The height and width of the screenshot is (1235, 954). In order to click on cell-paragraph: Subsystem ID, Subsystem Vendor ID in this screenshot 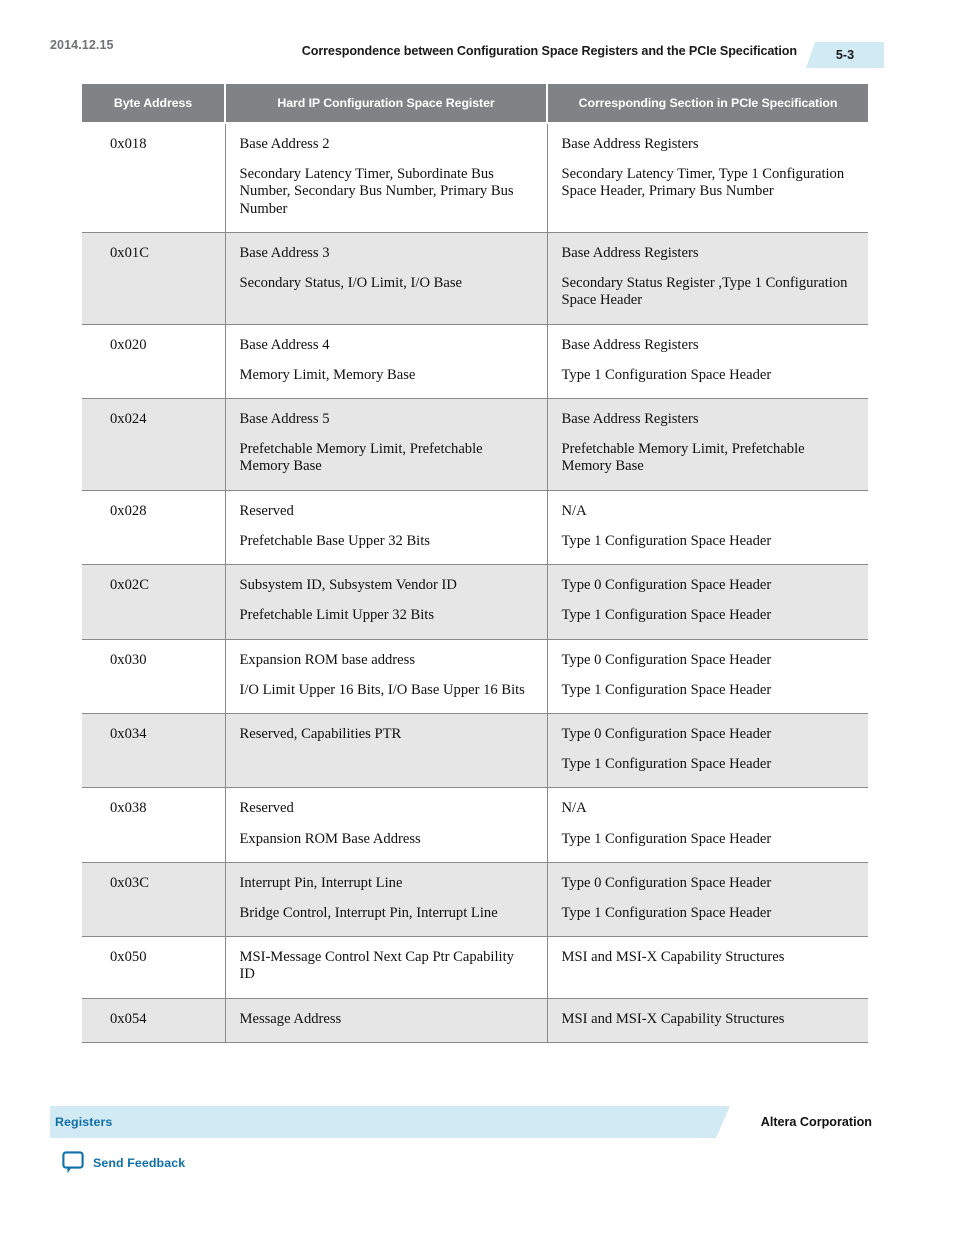, I will do `click(348, 585)`.